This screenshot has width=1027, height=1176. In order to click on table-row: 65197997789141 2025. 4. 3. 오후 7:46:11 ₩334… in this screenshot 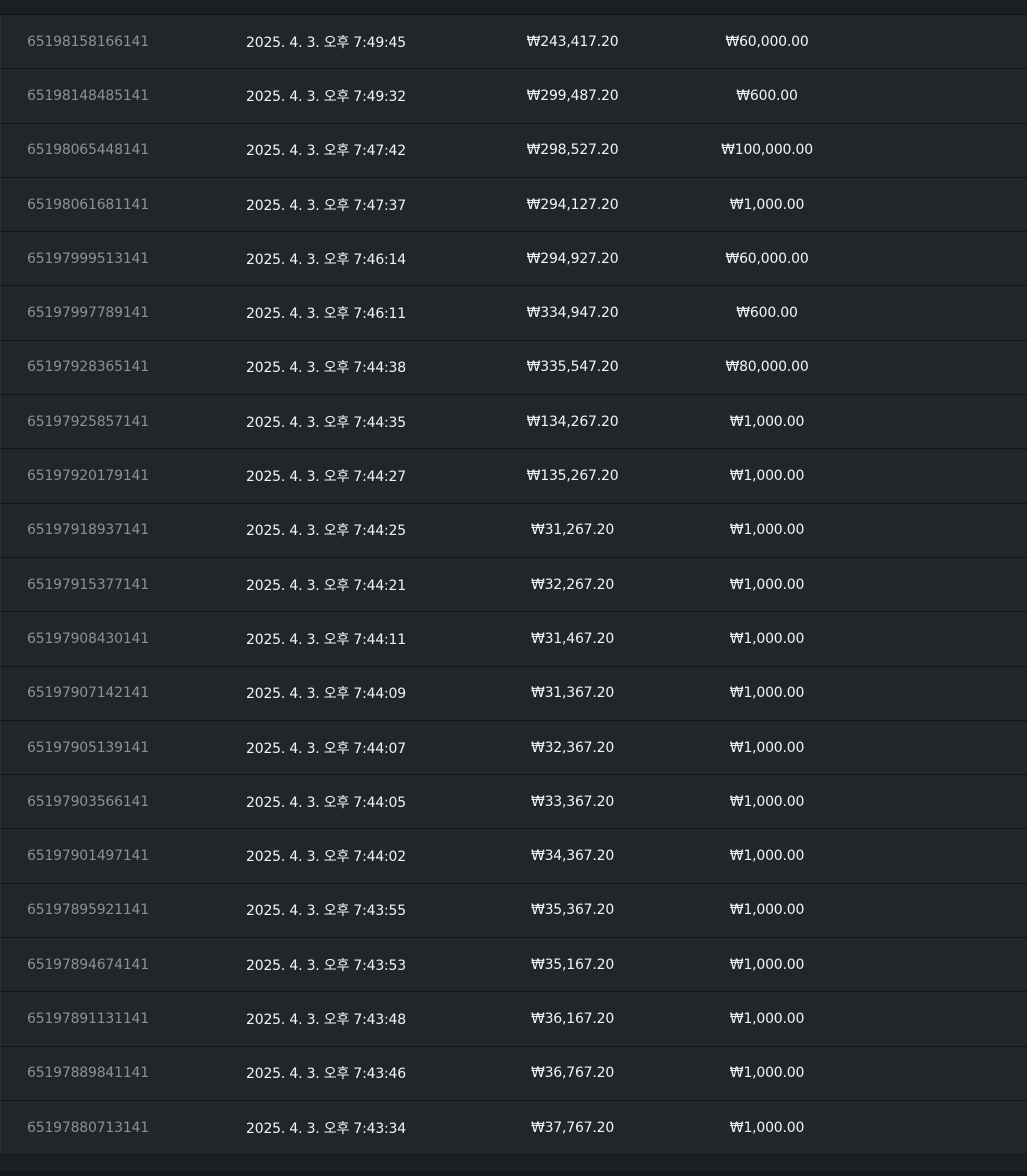, I will do `click(513, 313)`.